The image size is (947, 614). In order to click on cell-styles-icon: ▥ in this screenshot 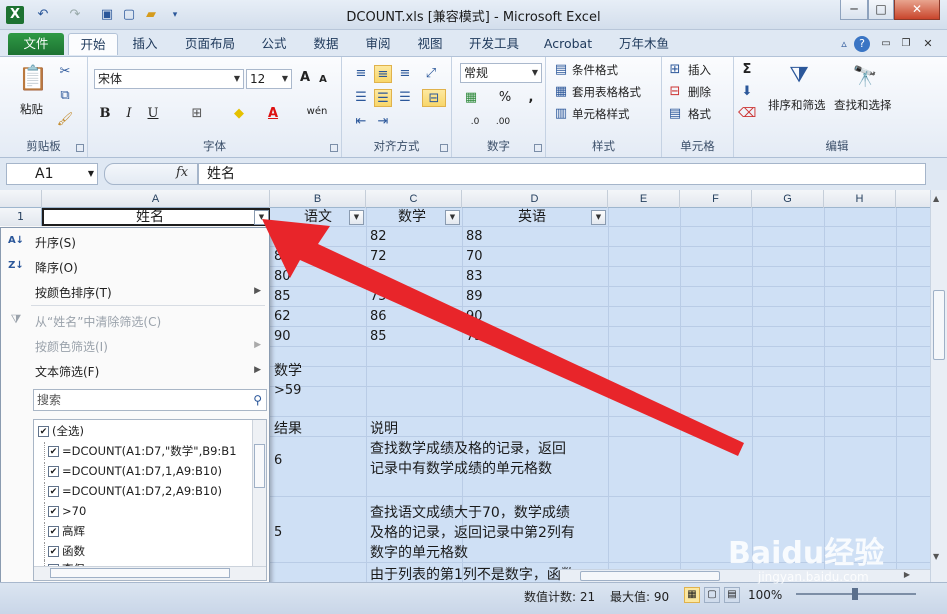, I will do `click(561, 114)`.